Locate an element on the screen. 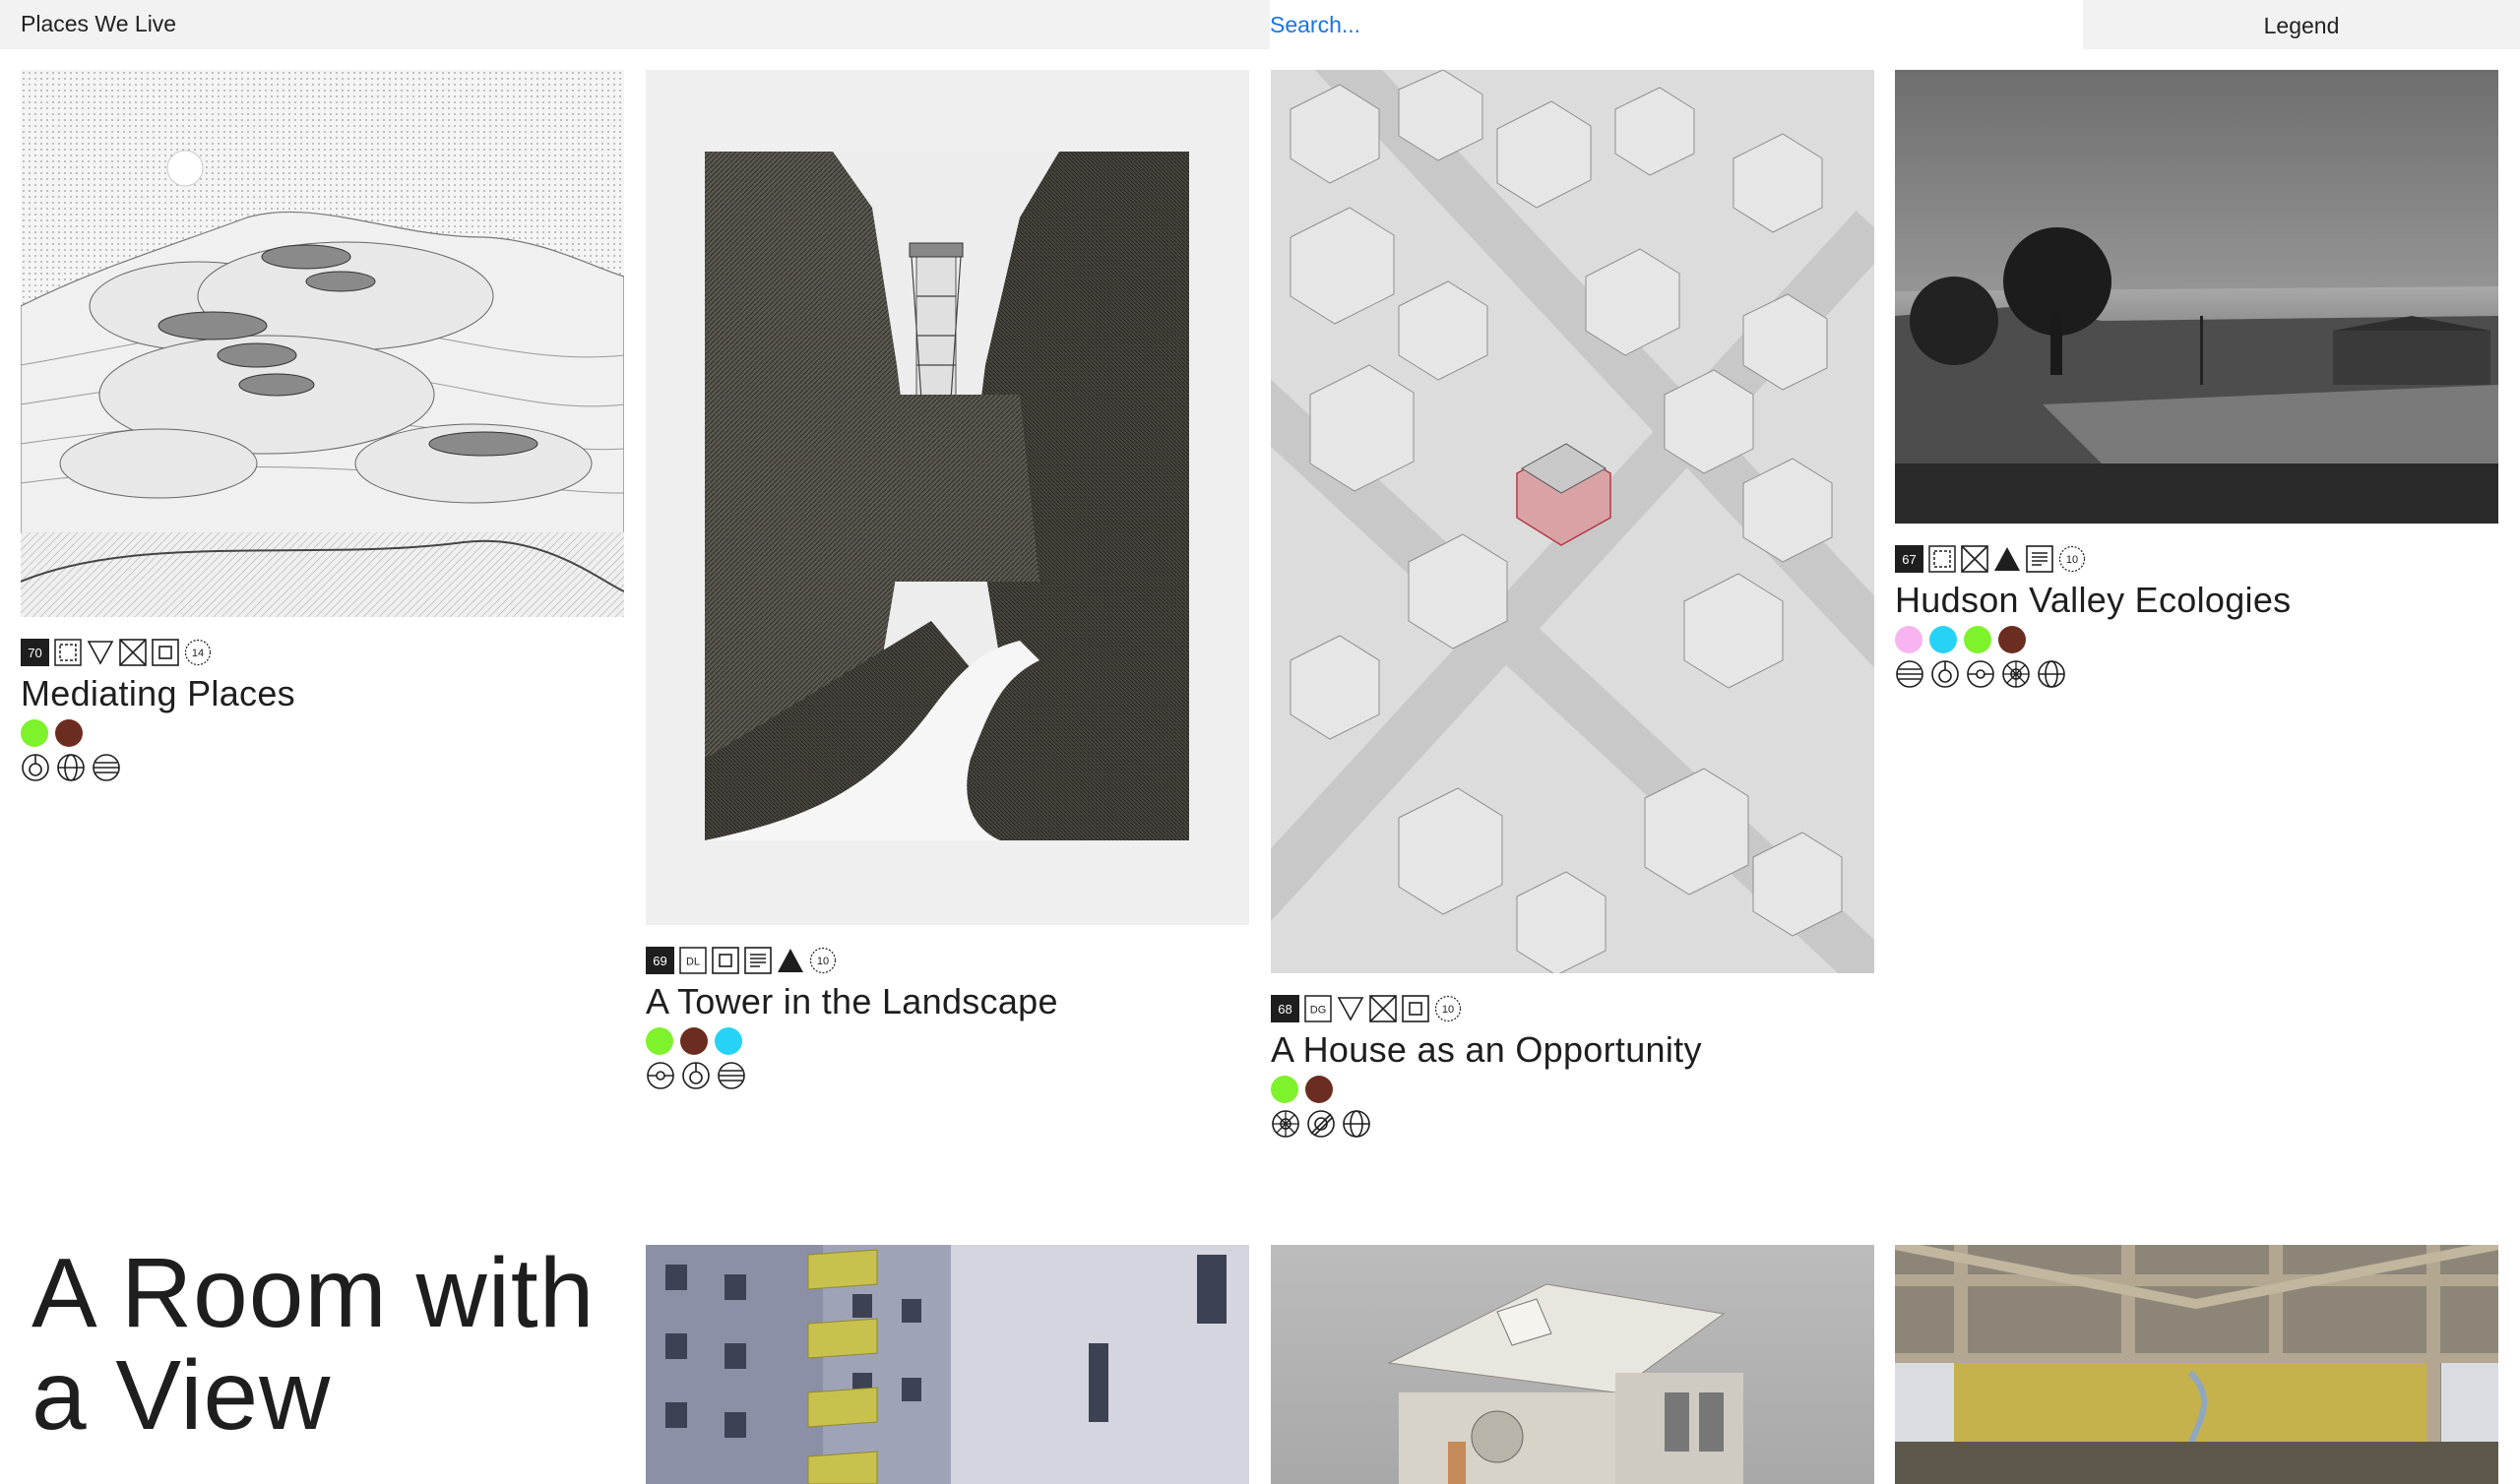 The width and height of the screenshot is (2520, 1484). top-bar: Places We Live Legend is located at coordinates (1260, 24).